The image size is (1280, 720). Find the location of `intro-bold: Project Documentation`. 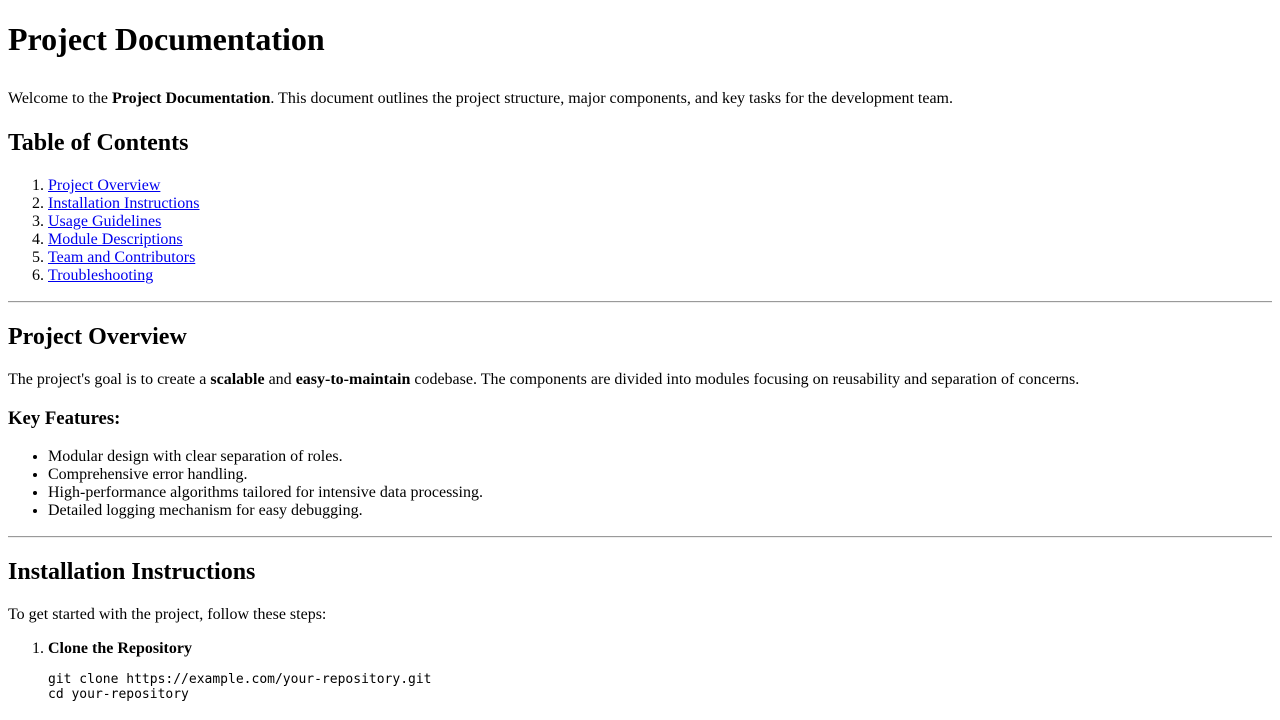

intro-bold: Project Documentation is located at coordinates (191, 98).